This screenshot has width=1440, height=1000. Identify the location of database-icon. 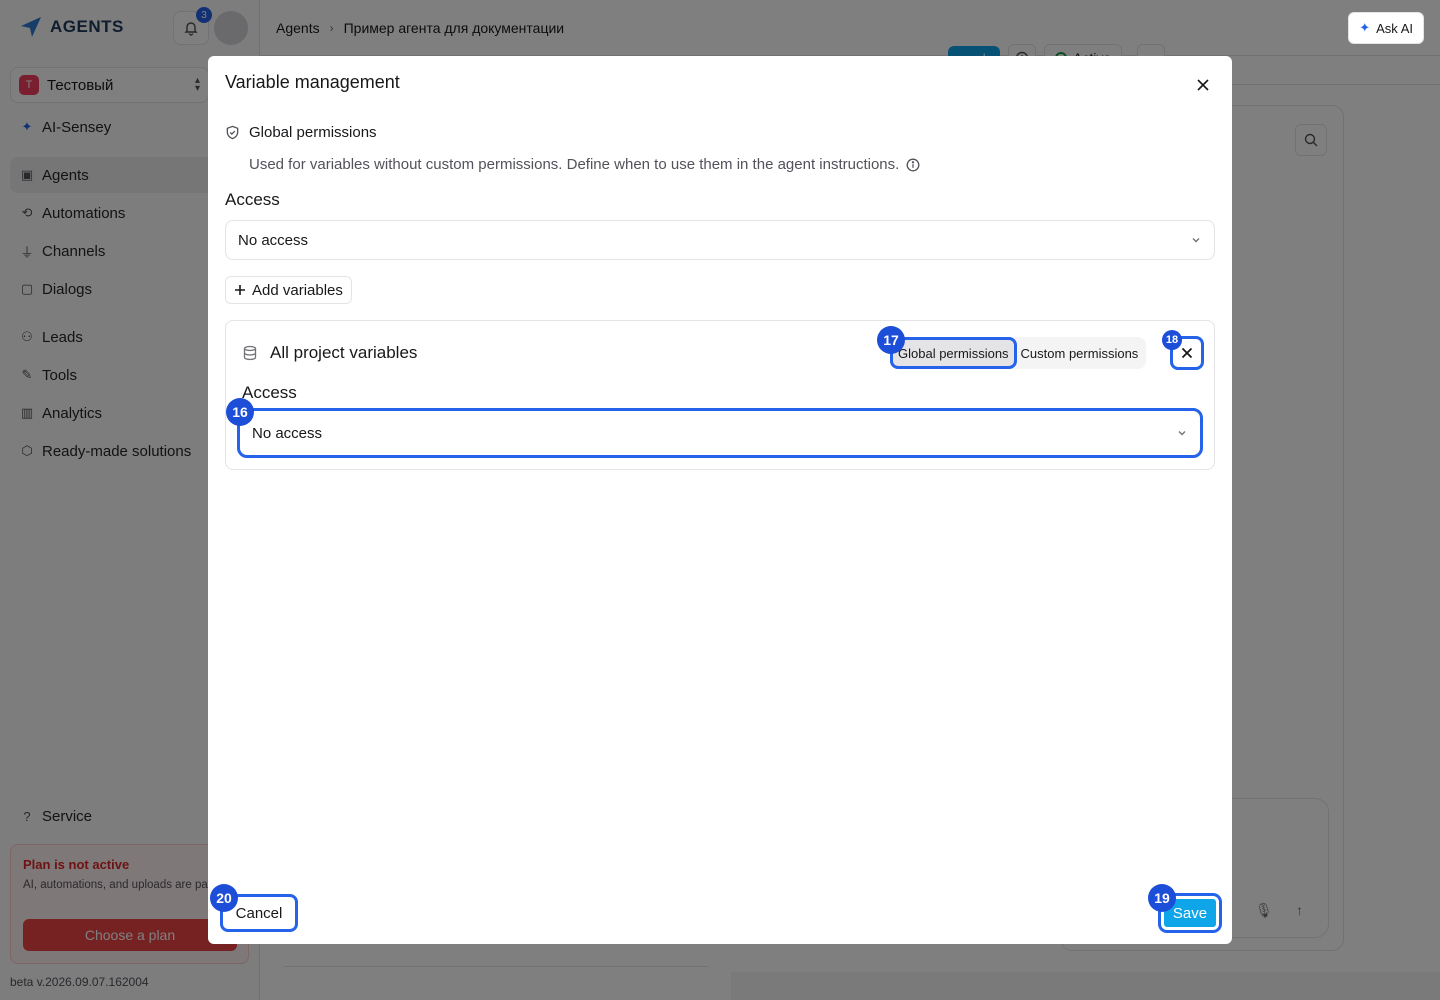
(250, 353).